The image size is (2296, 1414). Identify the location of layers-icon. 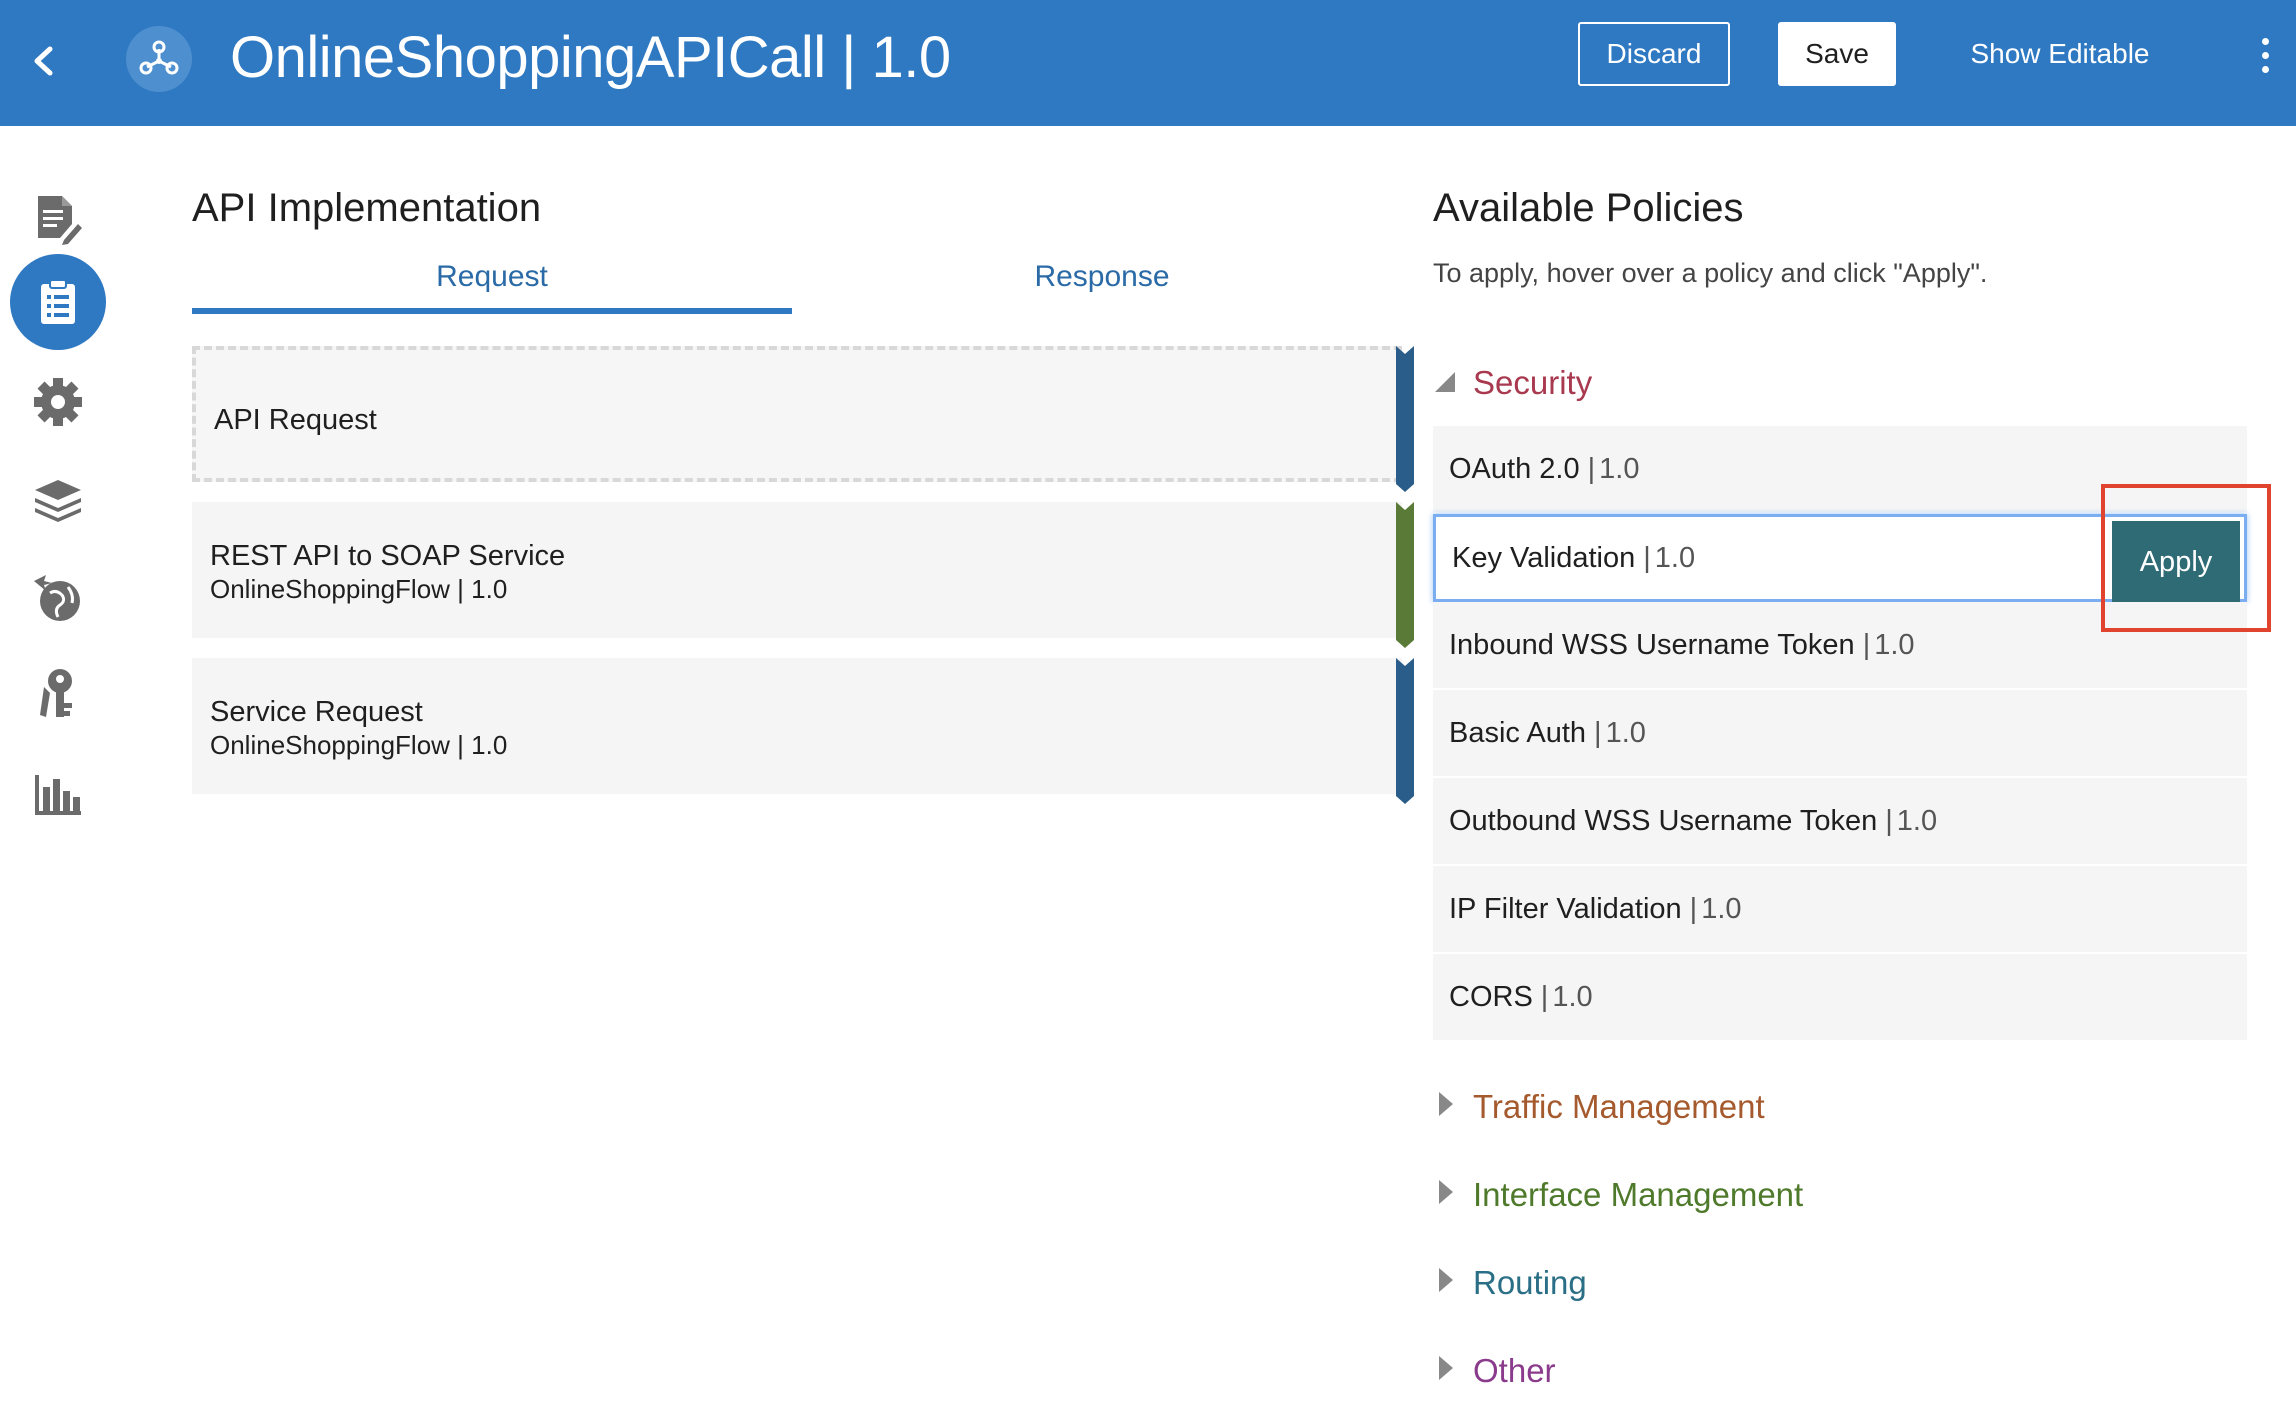
(58, 501).